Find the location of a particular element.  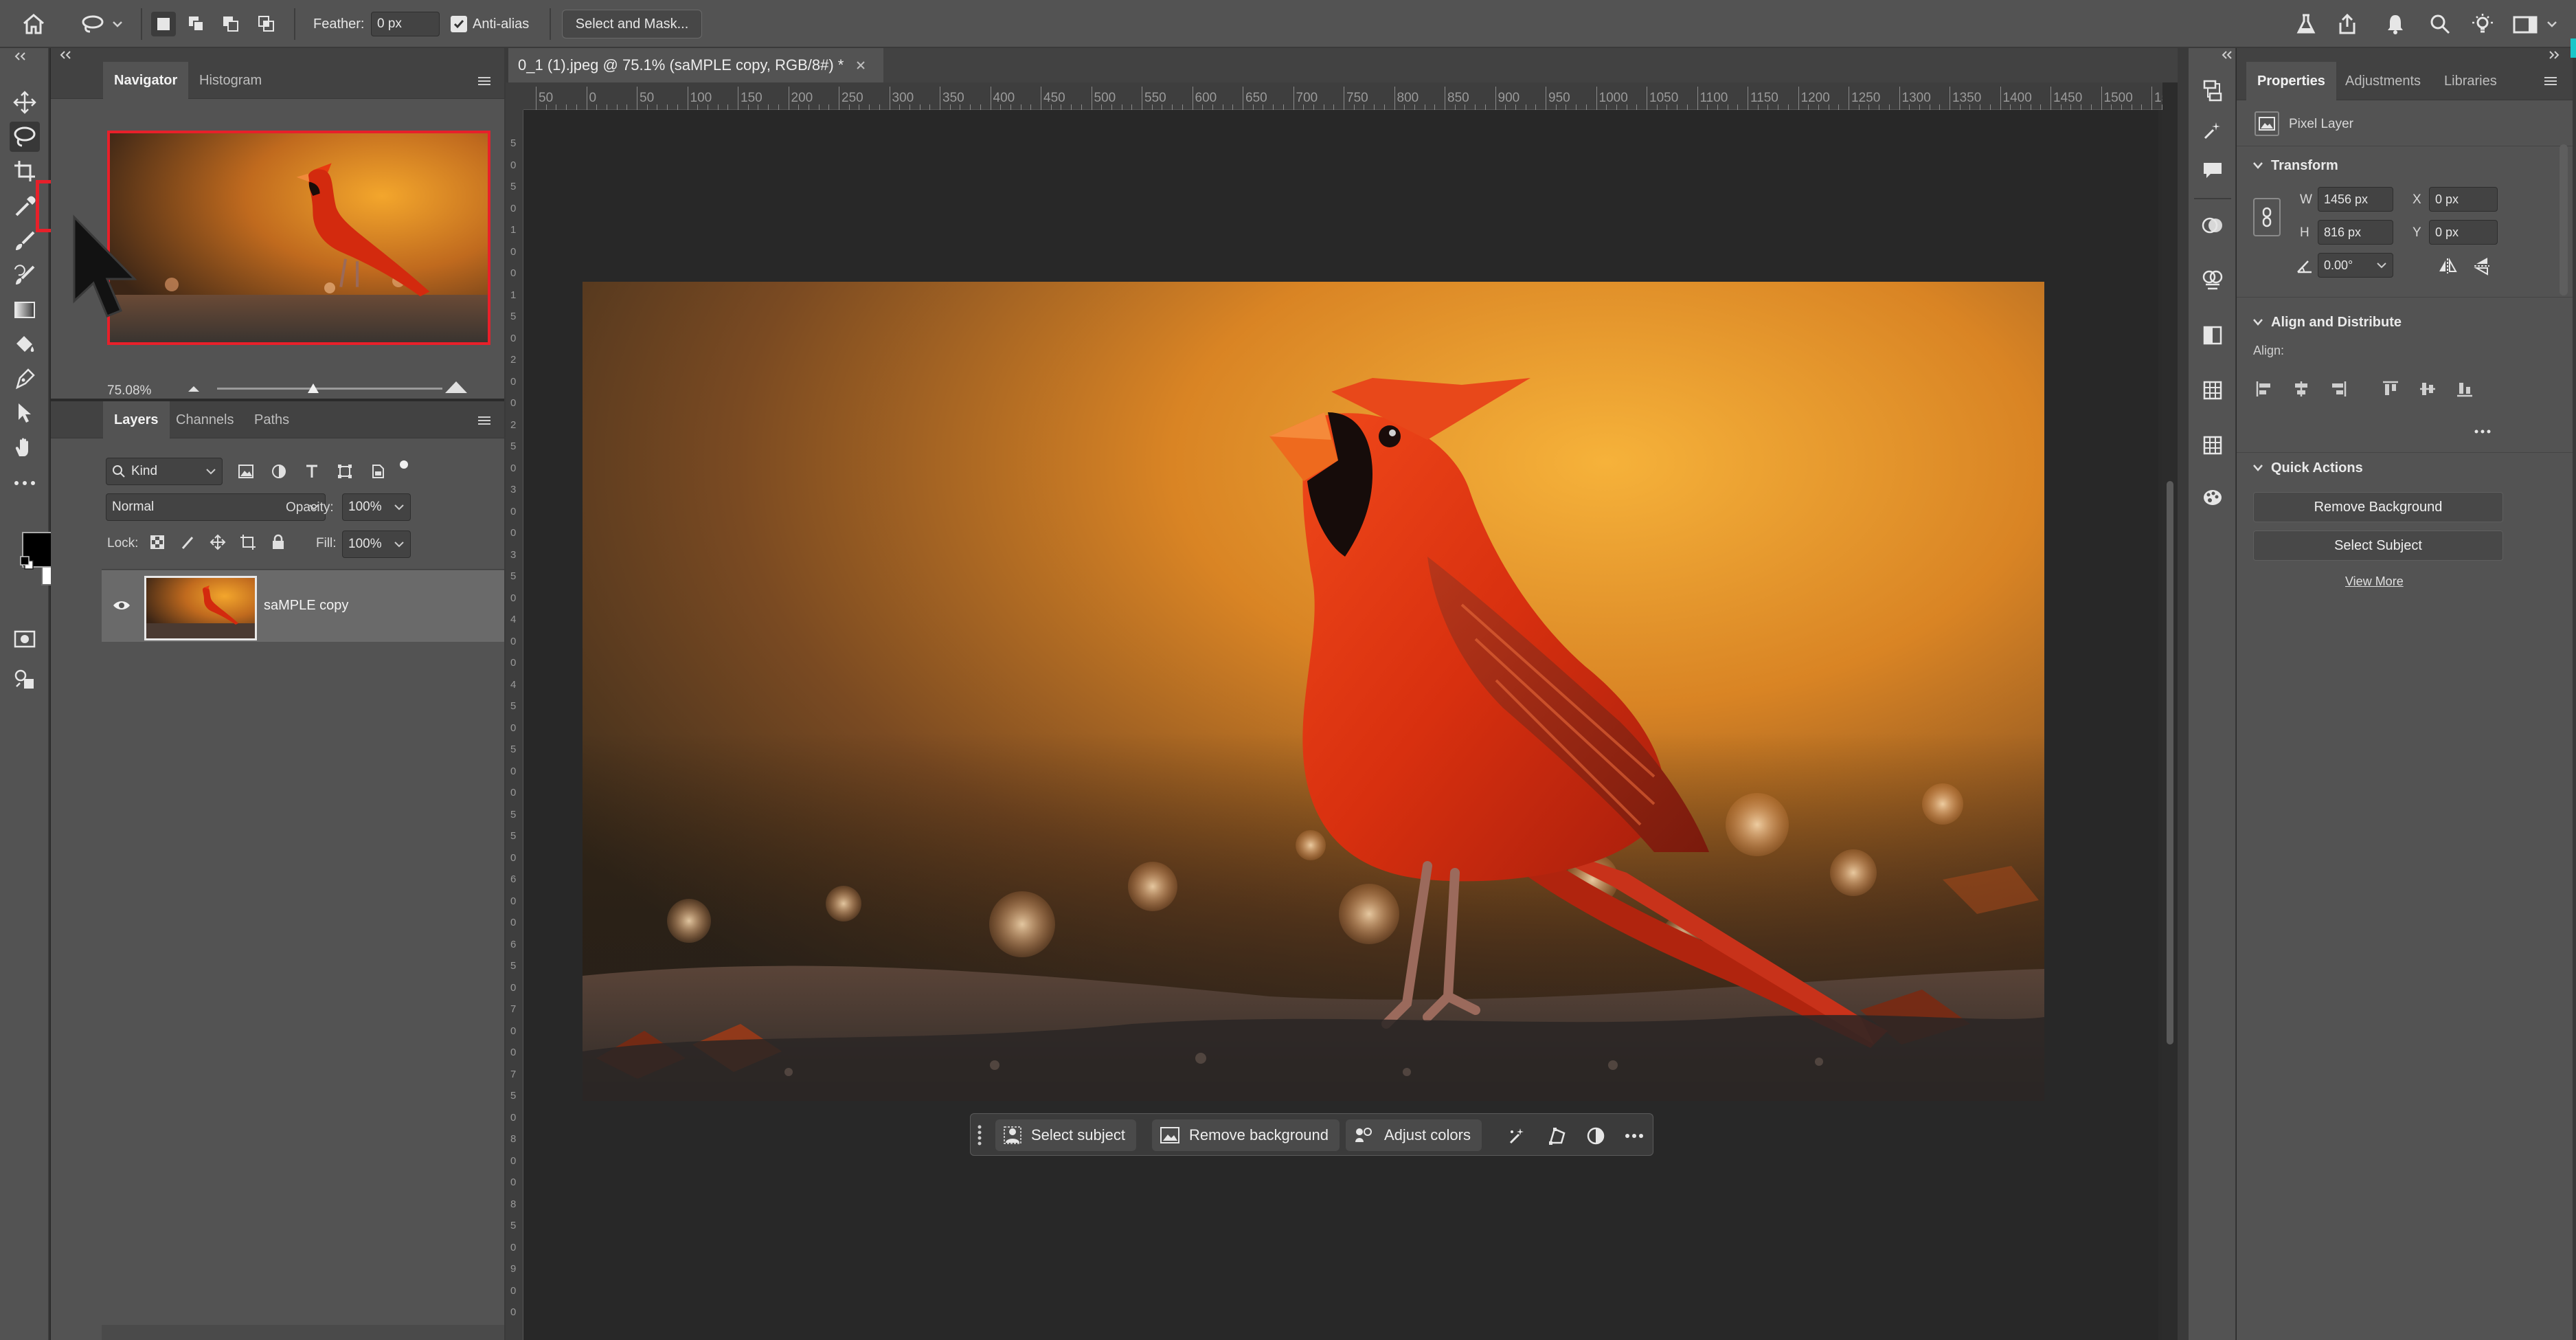

transform-icon is located at coordinates (1557, 1136).